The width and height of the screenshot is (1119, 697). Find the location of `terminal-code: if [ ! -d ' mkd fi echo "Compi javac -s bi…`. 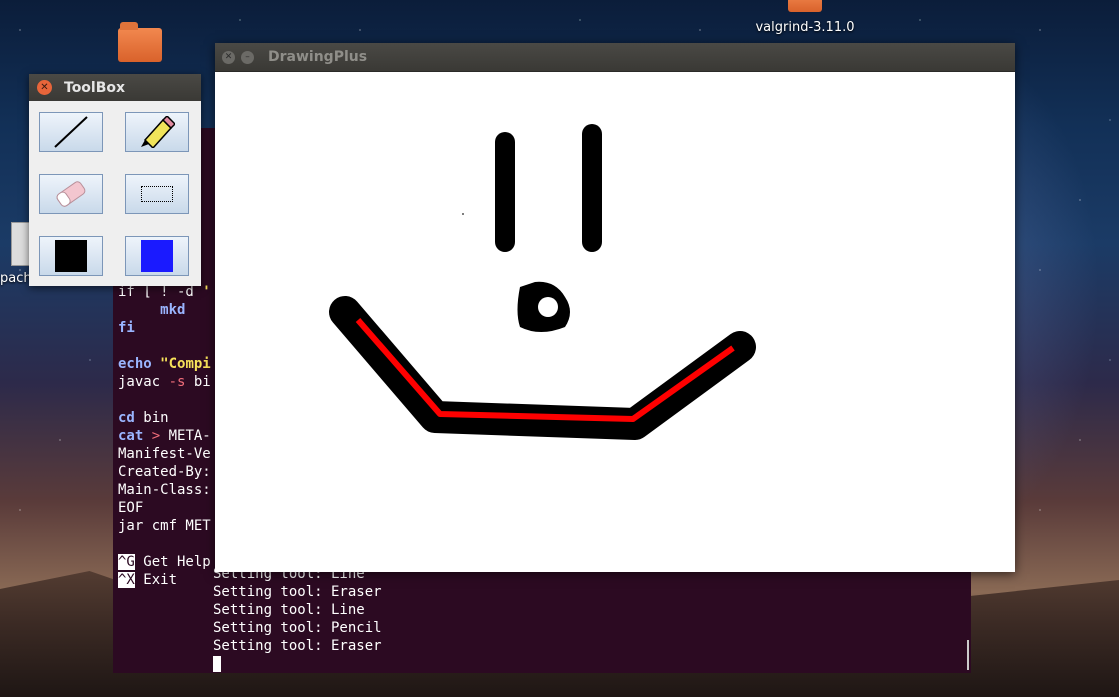

terminal-code: if [ ! -d ' mkd fi echo "Compi javac -s bi… is located at coordinates (164, 418).